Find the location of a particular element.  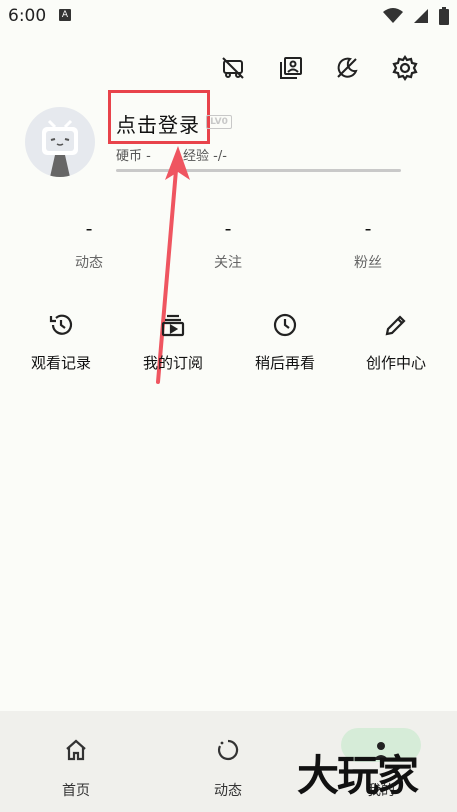

clock-icon is located at coordinates (285, 325).